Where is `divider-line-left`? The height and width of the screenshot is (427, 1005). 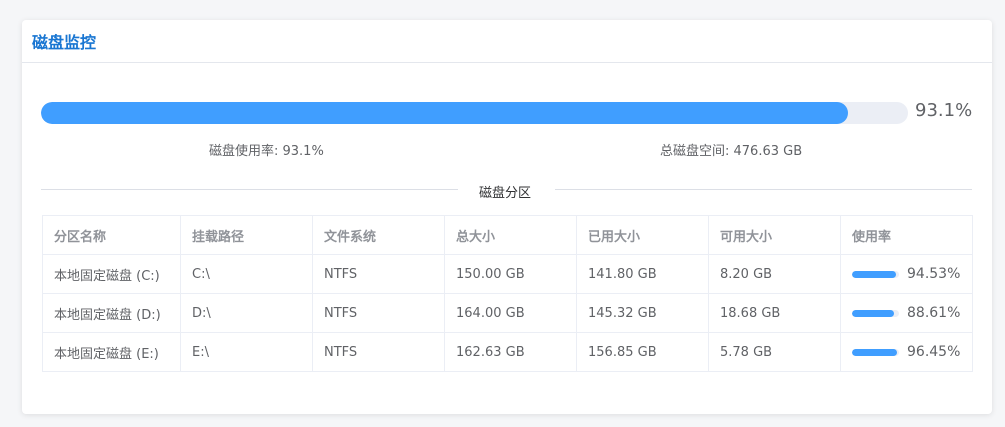 divider-line-left is located at coordinates (249, 189).